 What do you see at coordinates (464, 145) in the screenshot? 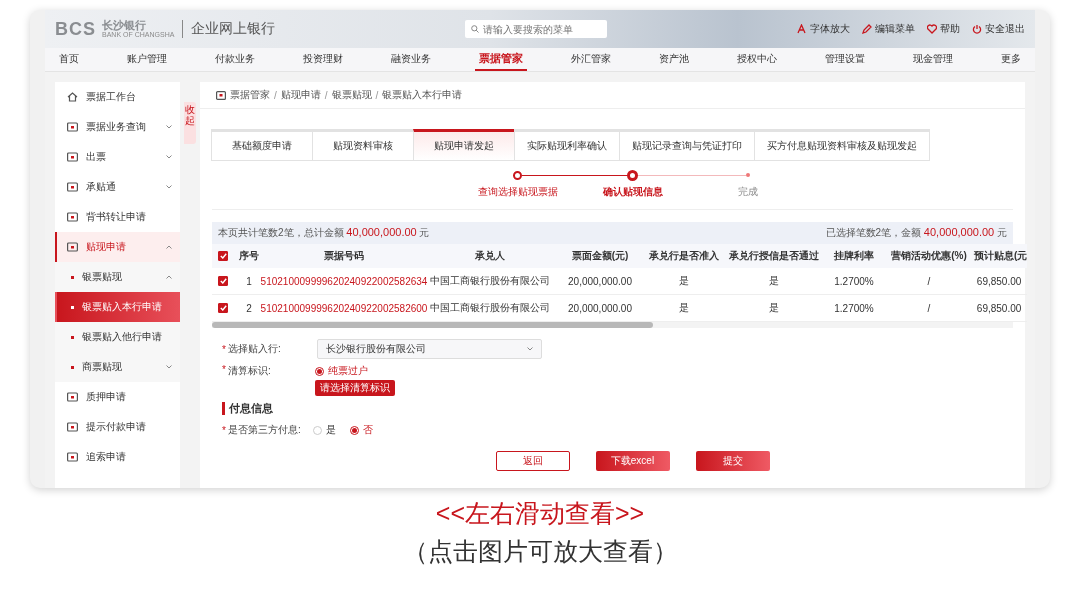
I see `tab: 贴现申请发起` at bounding box center [464, 145].